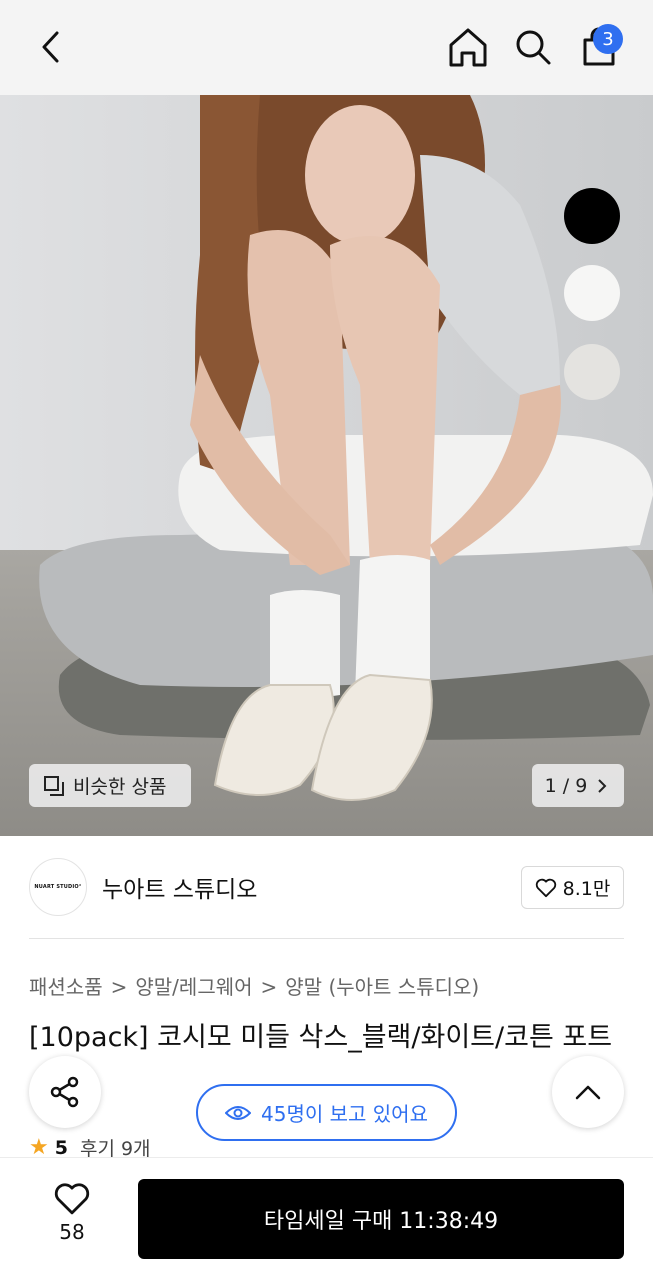  What do you see at coordinates (61, 1147) in the screenshot?
I see `rating-score: 5` at bounding box center [61, 1147].